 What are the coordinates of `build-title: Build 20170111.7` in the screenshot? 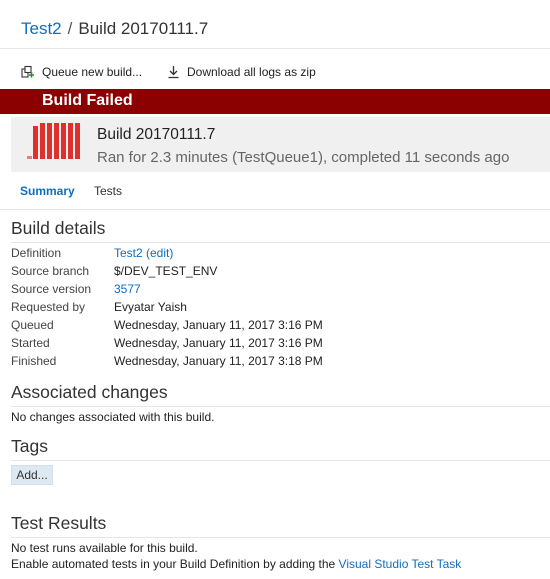 It's located at (156, 134).